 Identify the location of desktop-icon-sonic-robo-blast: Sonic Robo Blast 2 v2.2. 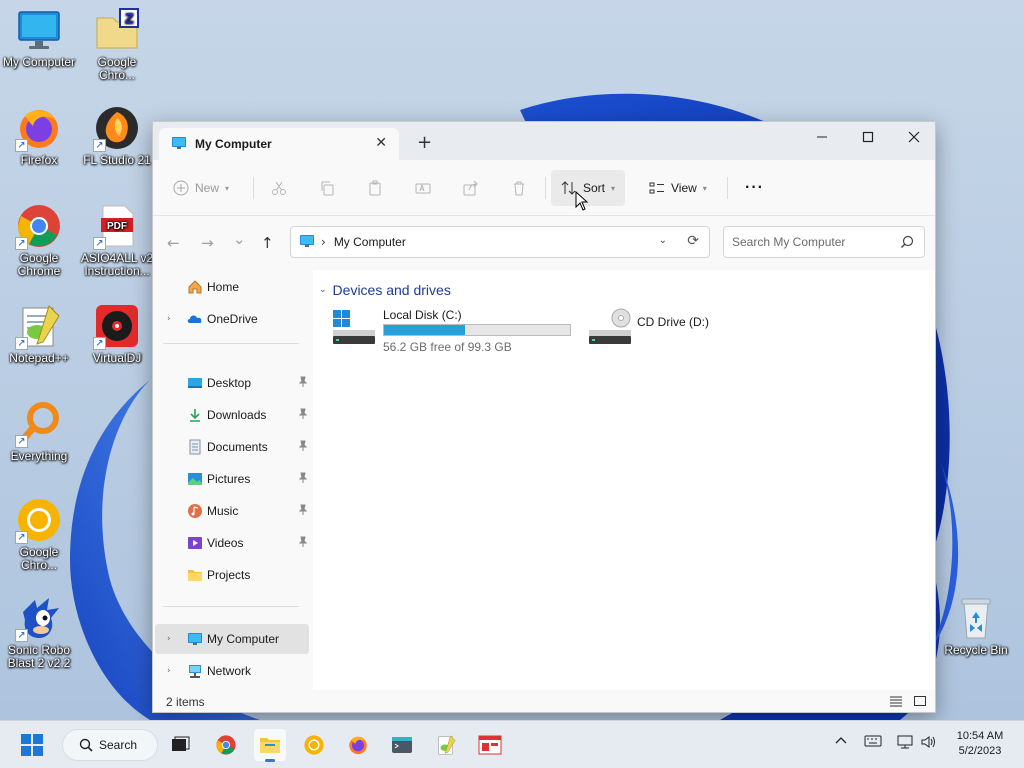
(39, 632).